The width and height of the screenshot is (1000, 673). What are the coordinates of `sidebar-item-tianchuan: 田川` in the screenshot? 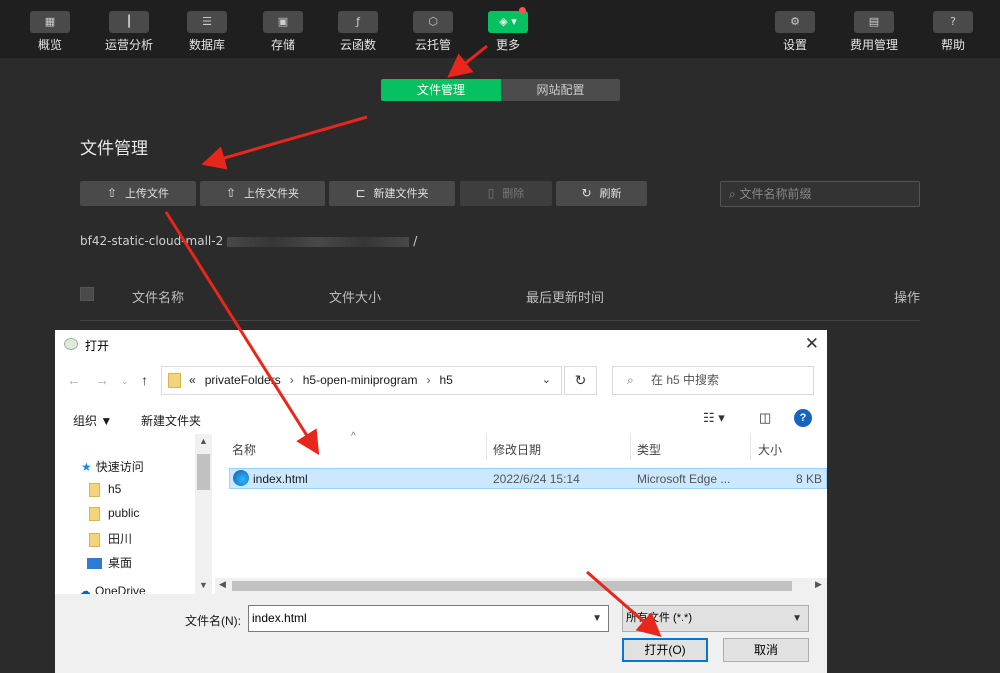 It's located at (110, 538).